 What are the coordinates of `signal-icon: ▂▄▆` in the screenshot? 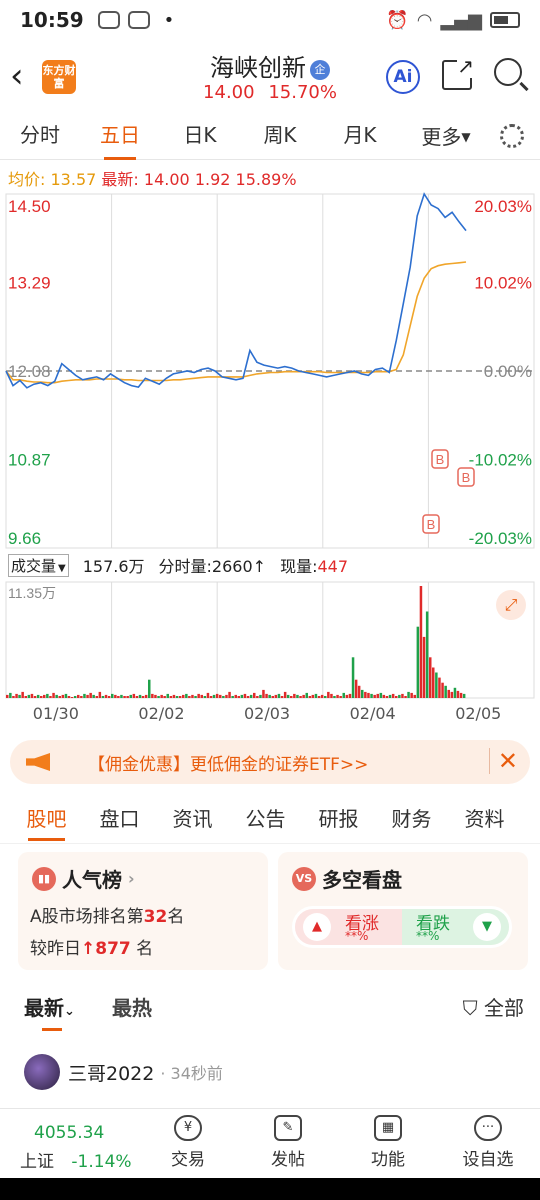 It's located at (461, 20).